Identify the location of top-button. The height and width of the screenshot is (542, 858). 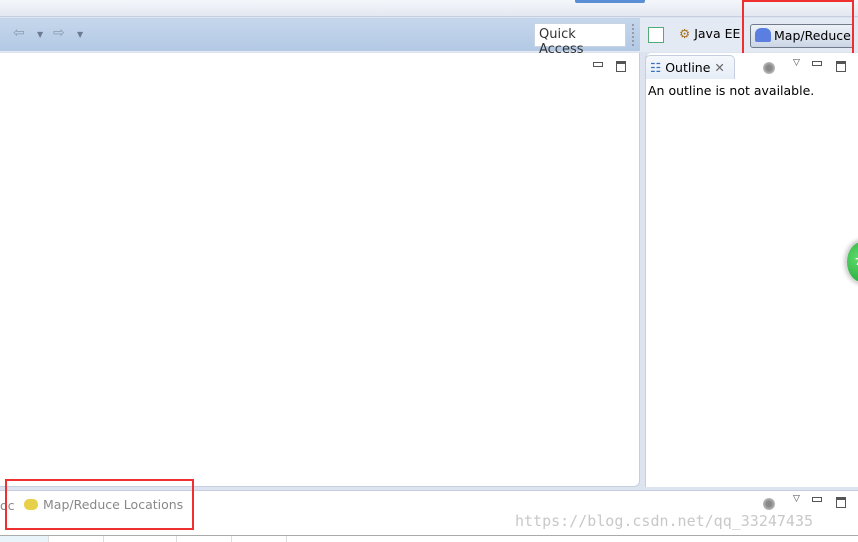
(610, 1).